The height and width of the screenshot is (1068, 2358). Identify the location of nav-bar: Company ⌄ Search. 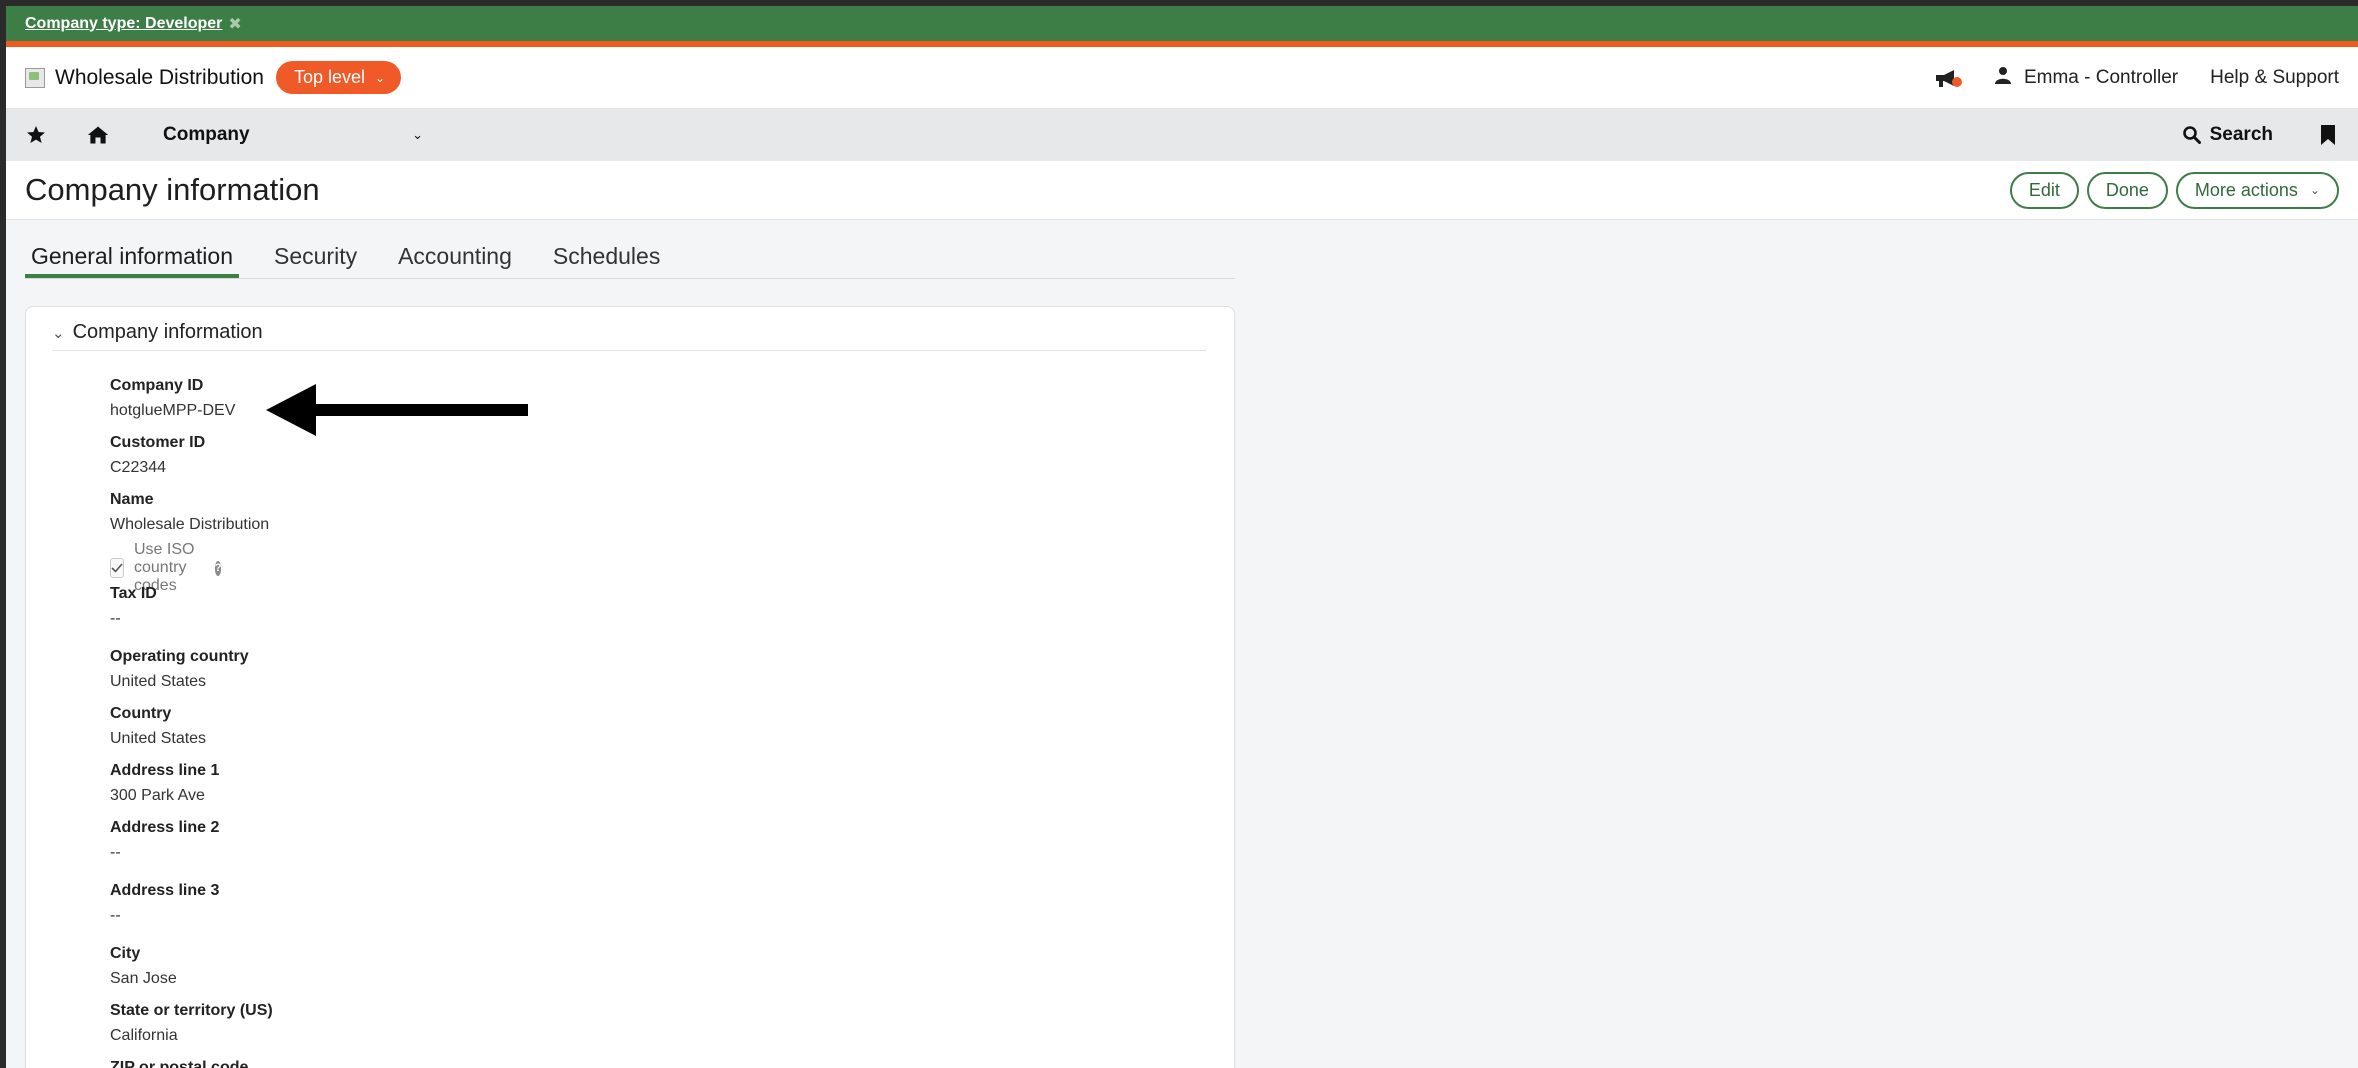
(1182, 135).